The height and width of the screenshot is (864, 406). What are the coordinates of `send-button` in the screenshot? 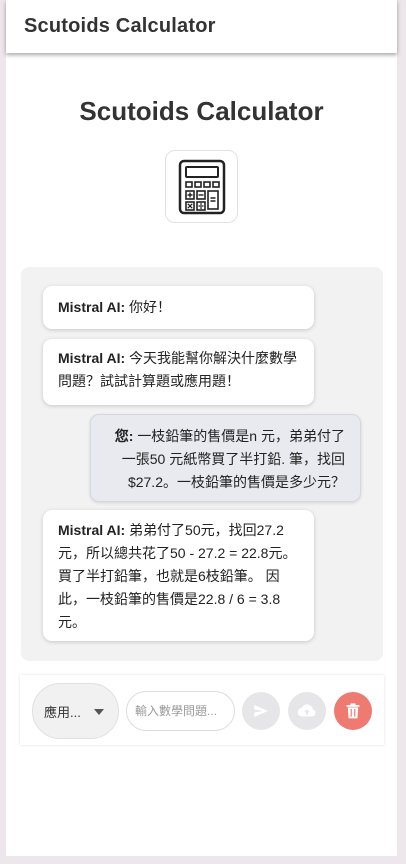 It's located at (261, 711).